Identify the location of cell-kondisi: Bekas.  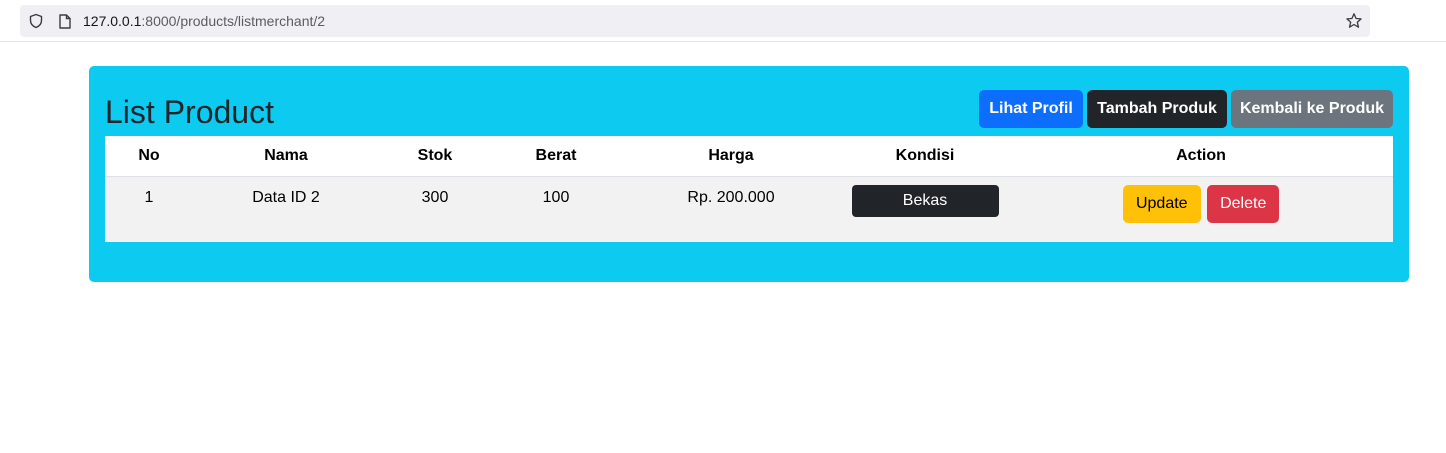
(925, 209).